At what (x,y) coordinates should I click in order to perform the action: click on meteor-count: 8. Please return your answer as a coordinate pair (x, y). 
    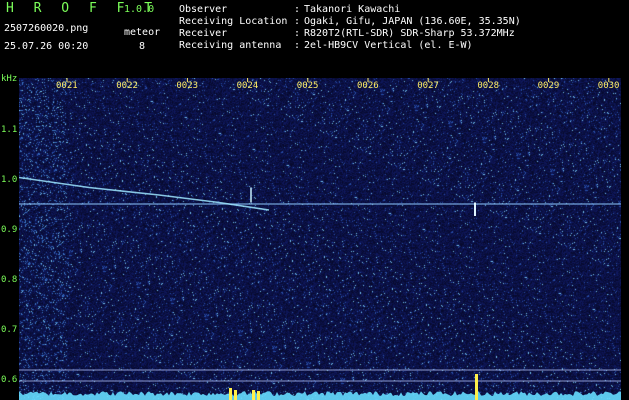
    Looking at the image, I should click on (142, 46).